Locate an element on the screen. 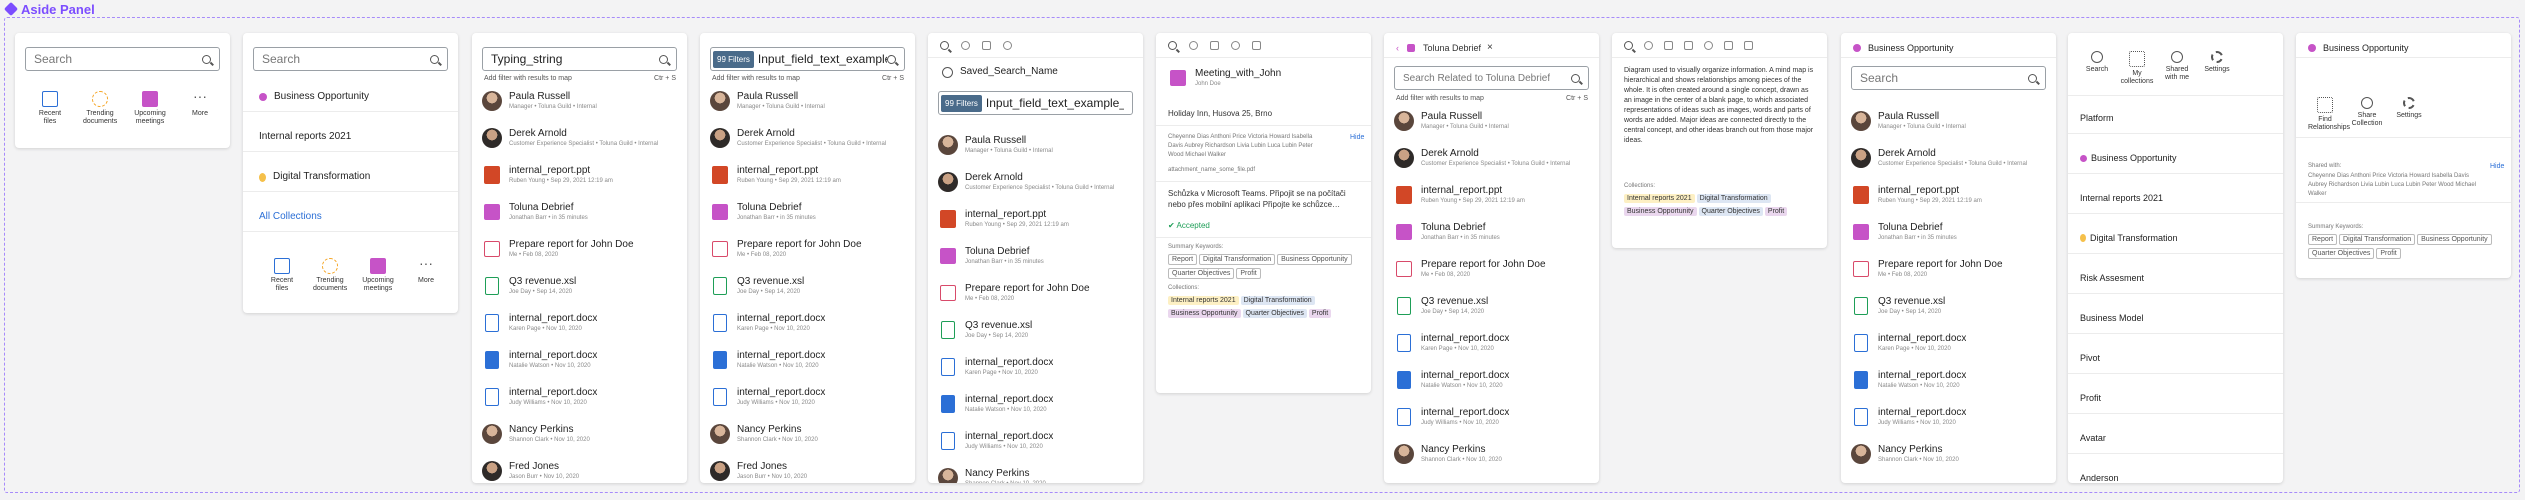 This screenshot has height=500, width=2525. link-icon is located at coordinates (1256, 45).